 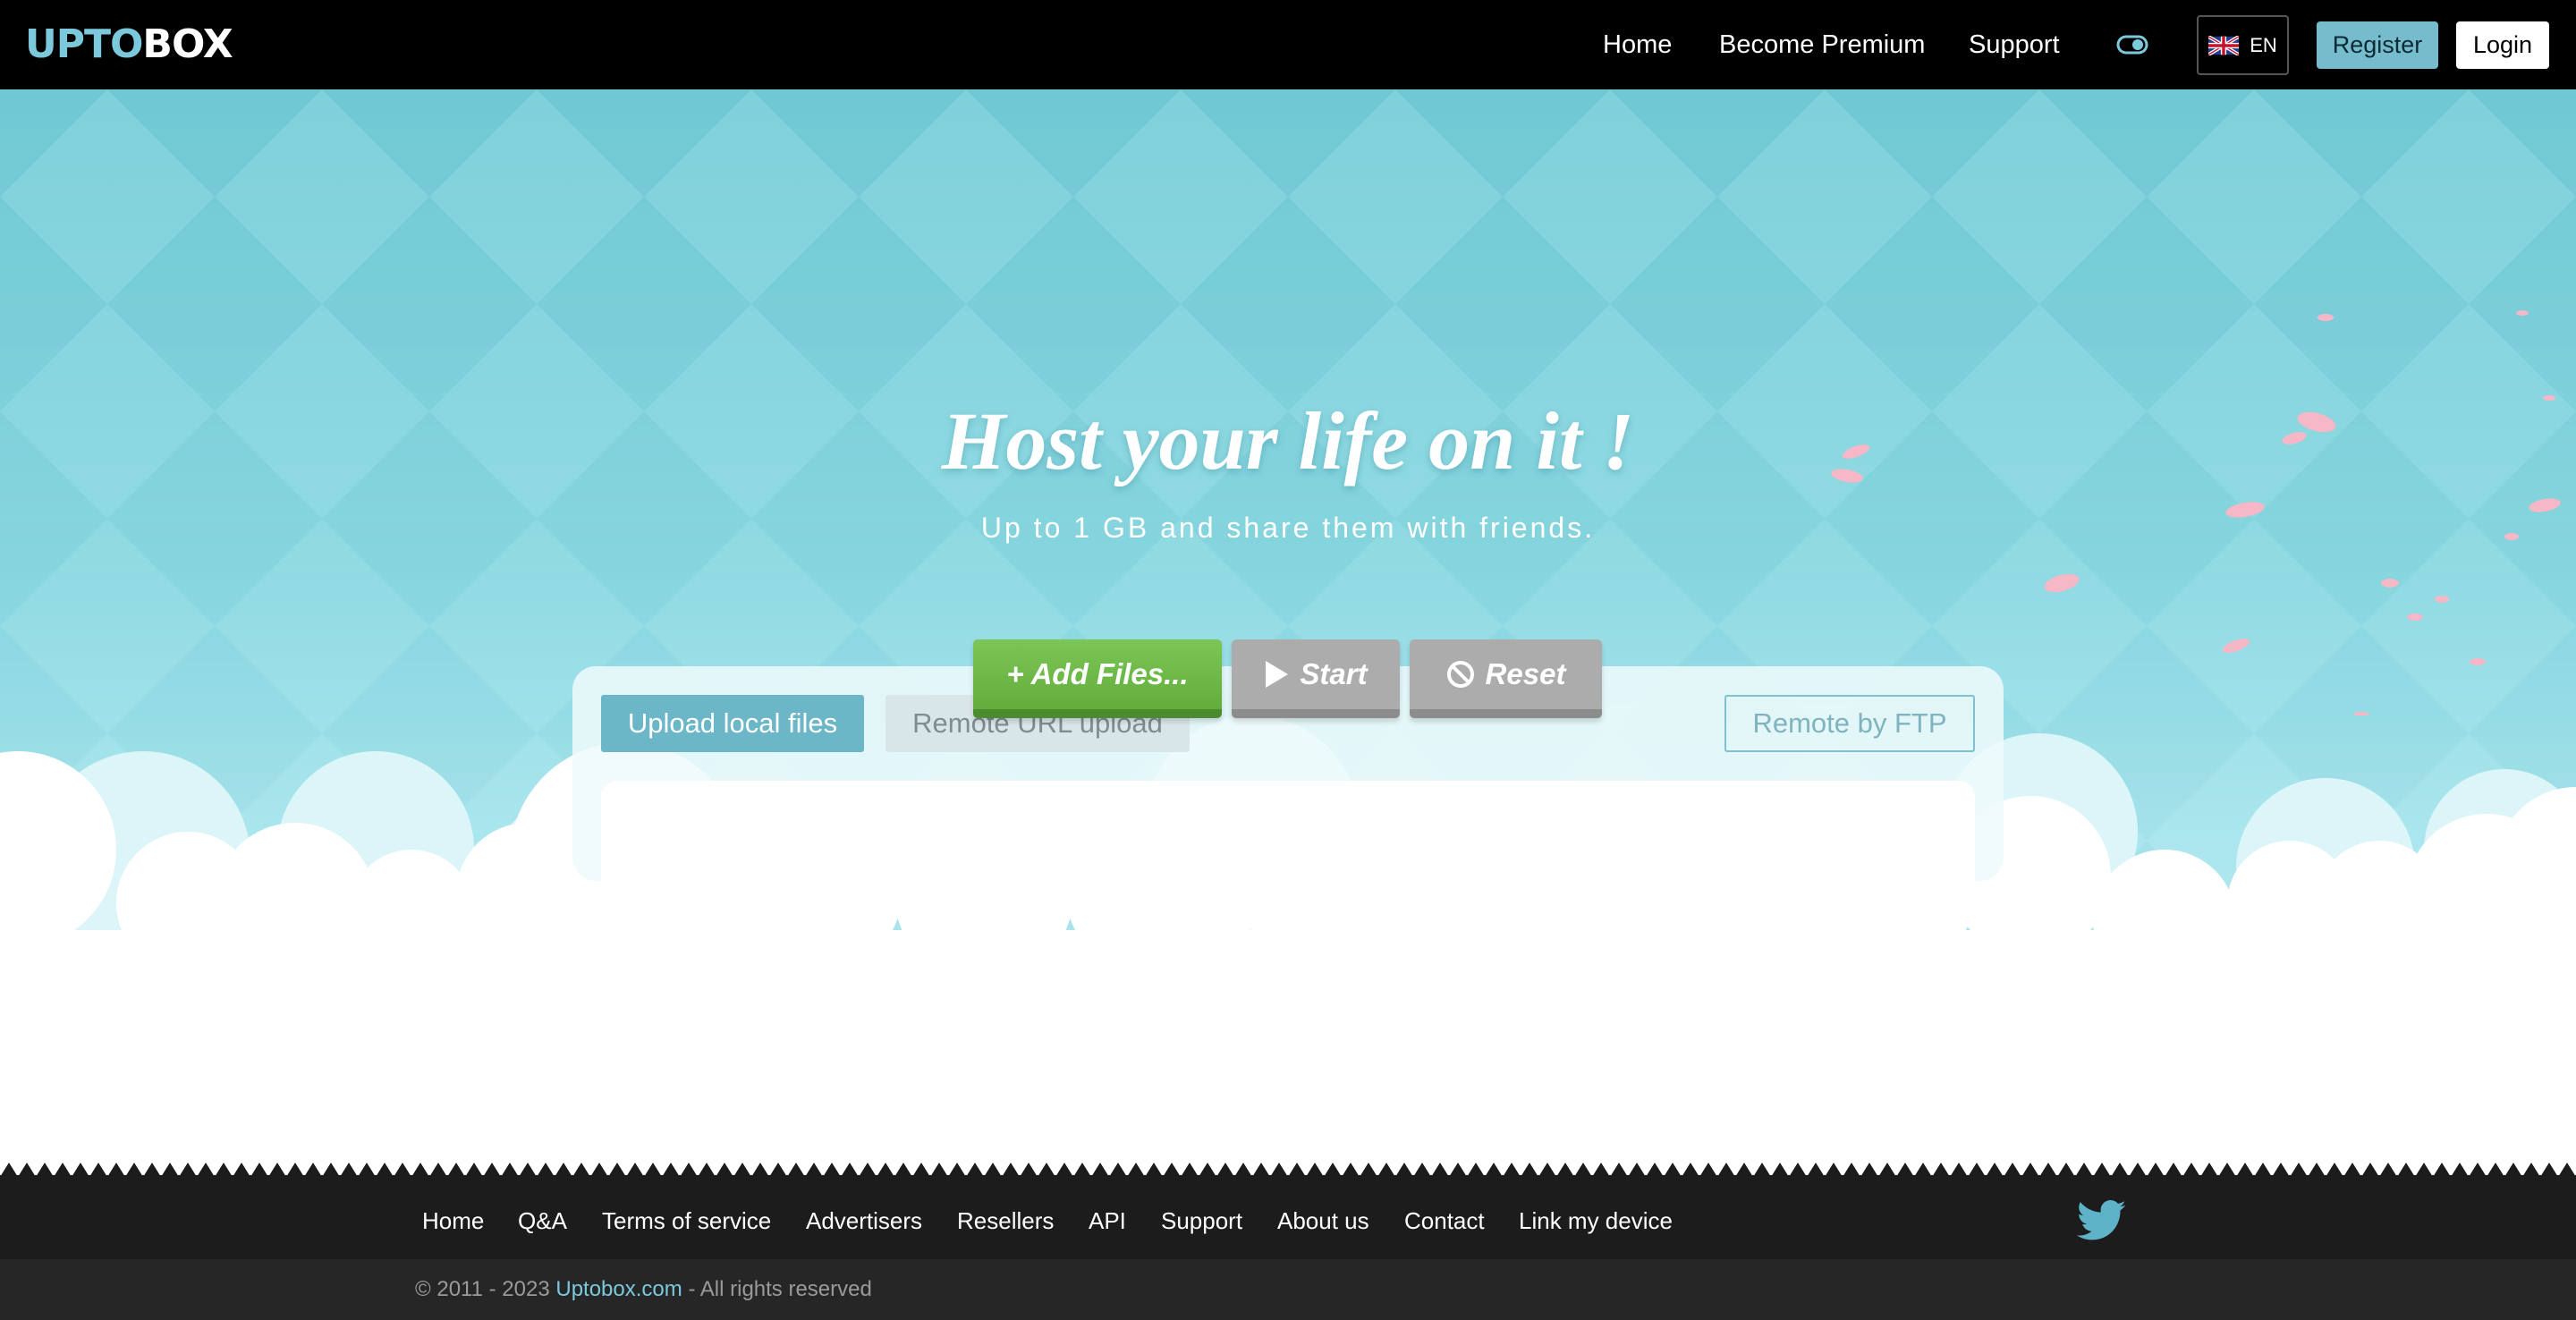 I want to click on nav-home-link: Home, so click(x=1637, y=45).